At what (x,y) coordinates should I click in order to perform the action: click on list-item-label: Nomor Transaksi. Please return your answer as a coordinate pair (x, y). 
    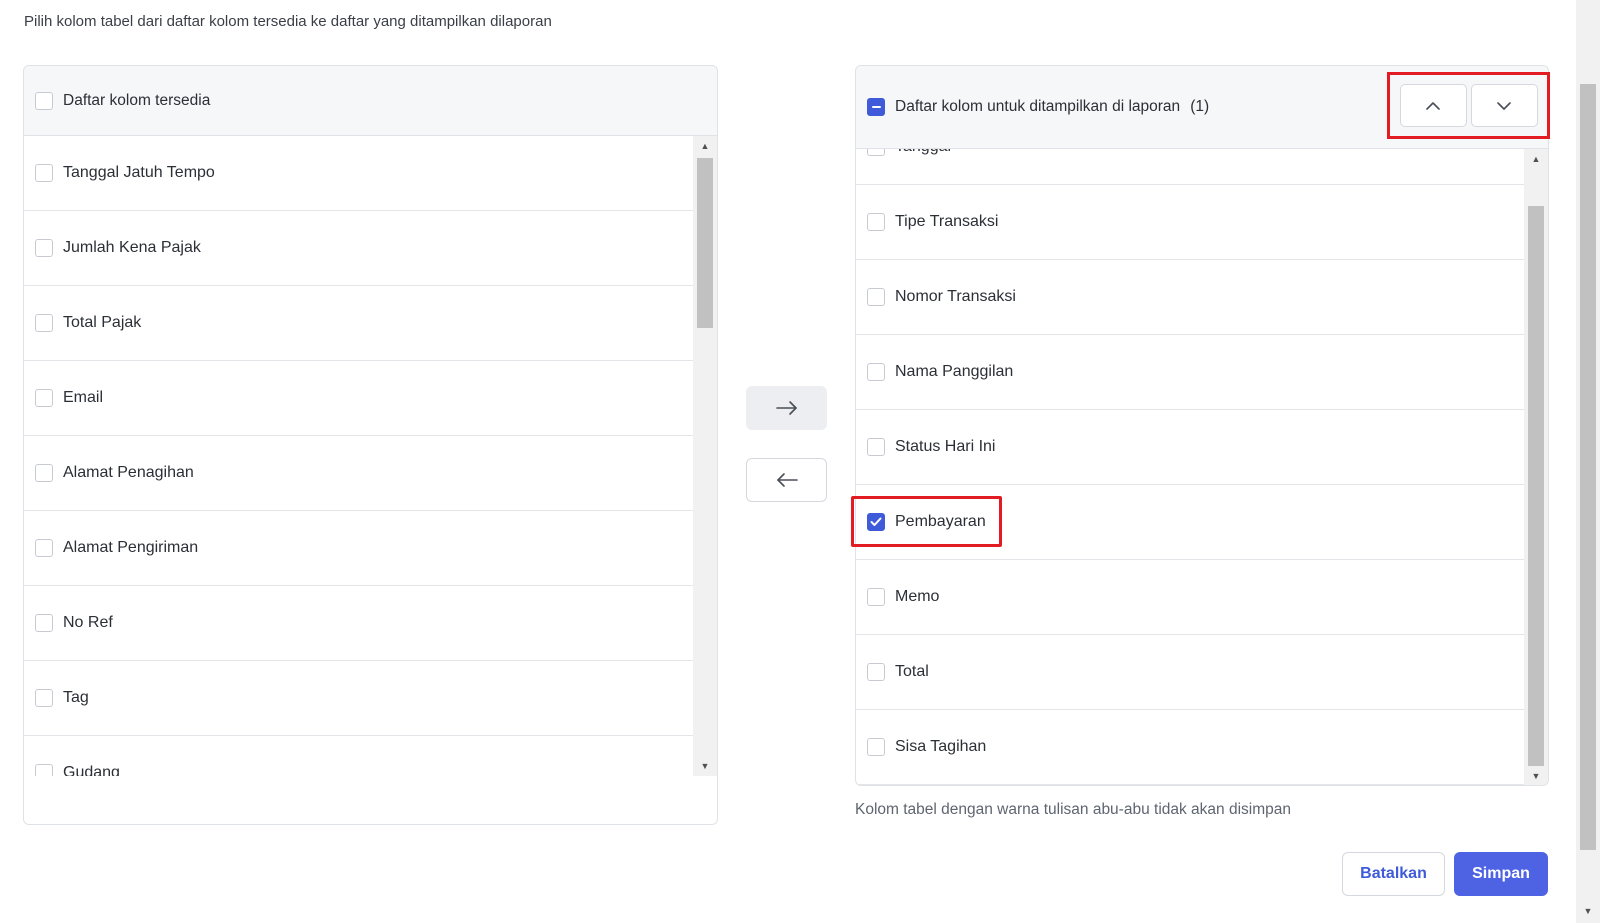
    Looking at the image, I should click on (955, 296).